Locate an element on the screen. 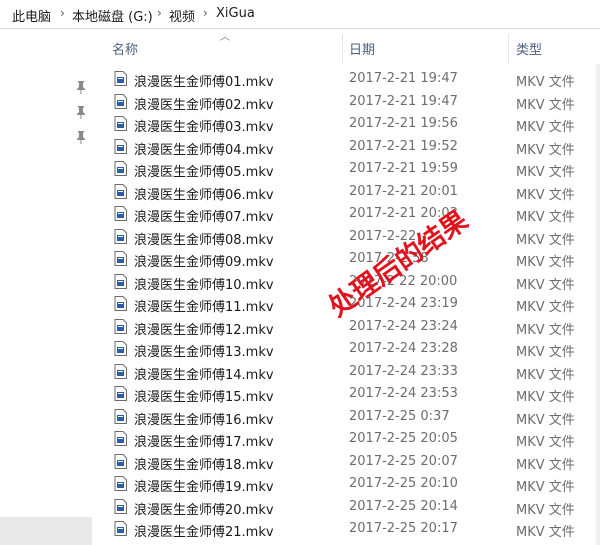 The width and height of the screenshot is (600, 545). file-row: 浪漫医生金师傅04.mkv 2017-2-21 19:52 MKV 文件 is located at coordinates (354, 147).